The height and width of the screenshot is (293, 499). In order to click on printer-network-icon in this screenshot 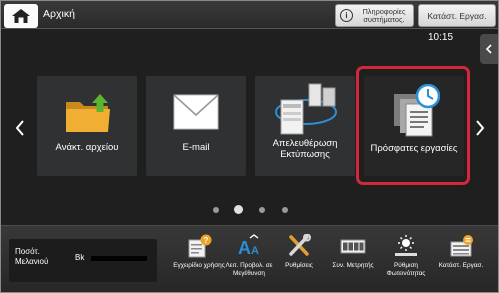, I will do `click(306, 109)`.